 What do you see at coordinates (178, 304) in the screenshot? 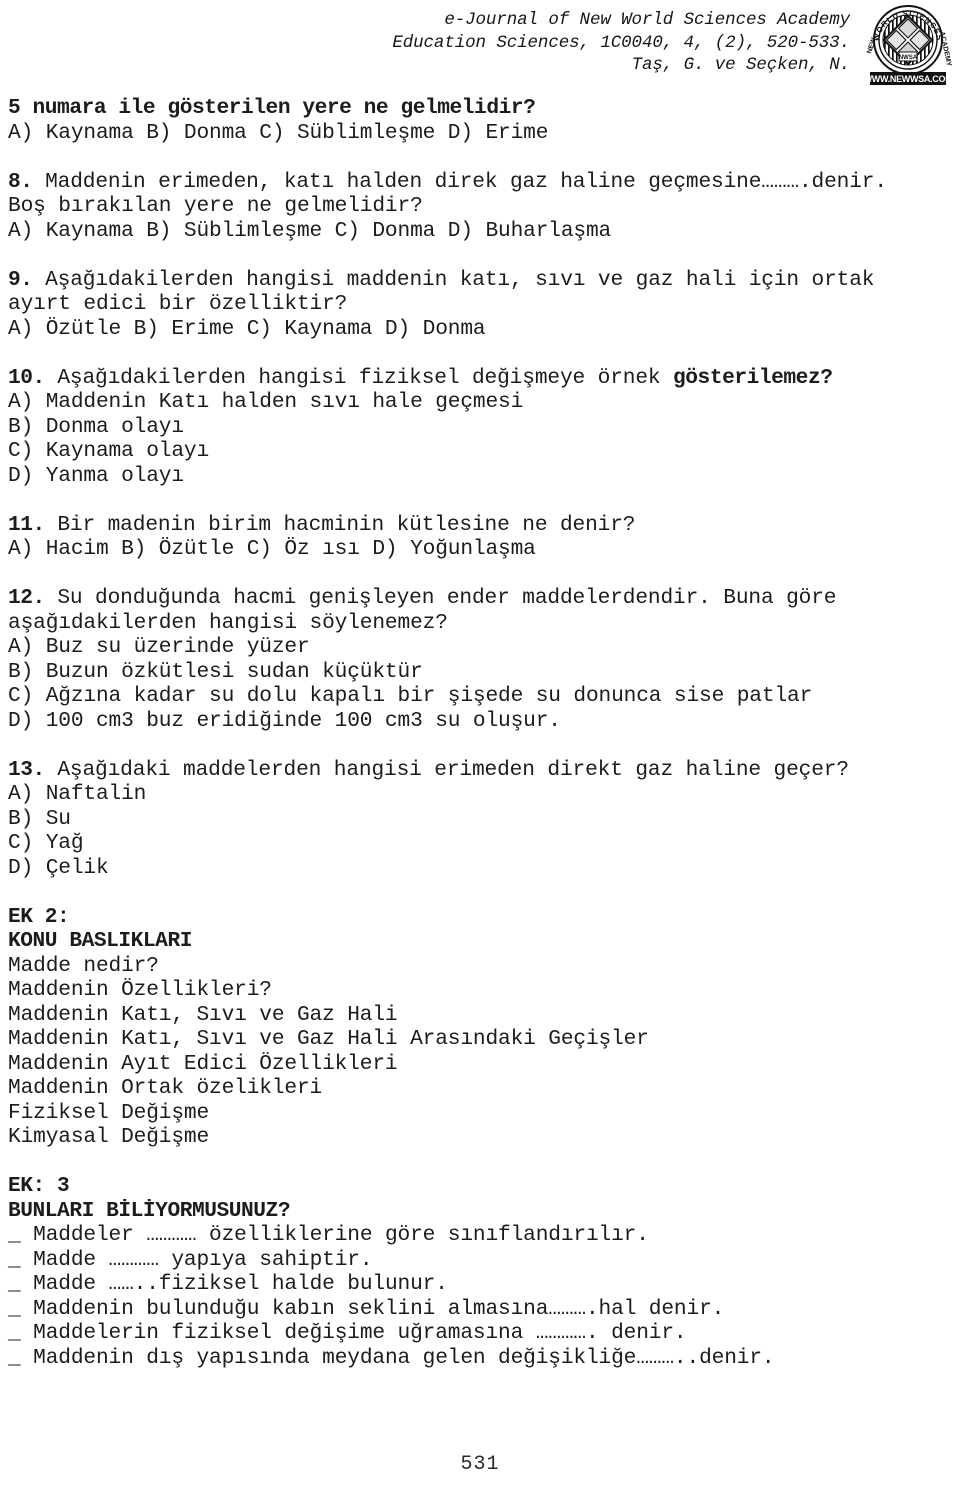
I see `text-line-q9-stem2: ayırt edici bir özelliktir?` at bounding box center [178, 304].